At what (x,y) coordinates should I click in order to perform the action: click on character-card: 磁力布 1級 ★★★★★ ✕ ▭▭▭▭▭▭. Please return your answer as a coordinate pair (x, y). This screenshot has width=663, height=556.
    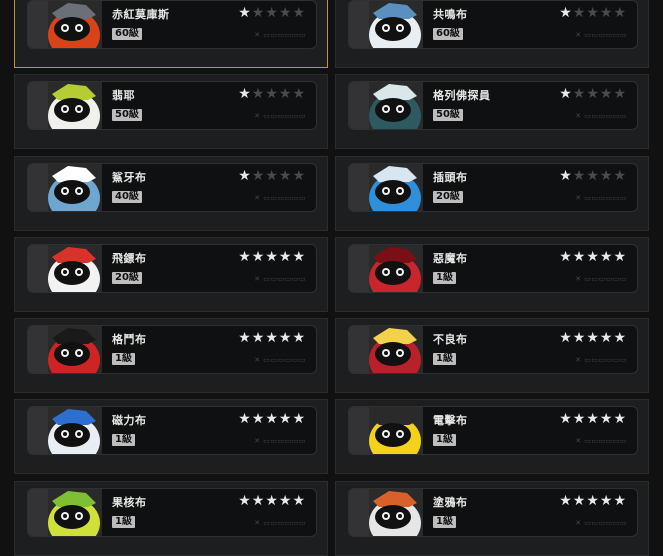
    Looking at the image, I should click on (171, 436).